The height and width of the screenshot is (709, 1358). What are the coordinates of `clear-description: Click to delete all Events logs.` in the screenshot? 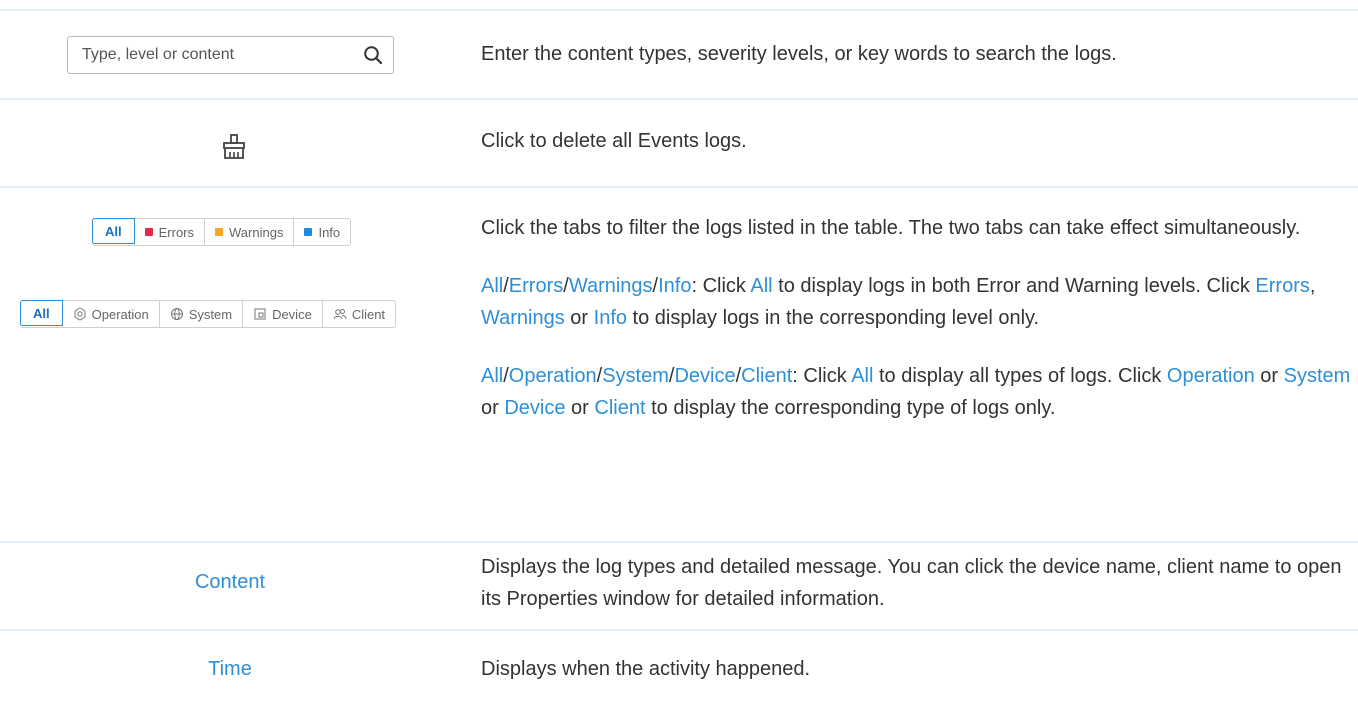 It's located at (614, 141).